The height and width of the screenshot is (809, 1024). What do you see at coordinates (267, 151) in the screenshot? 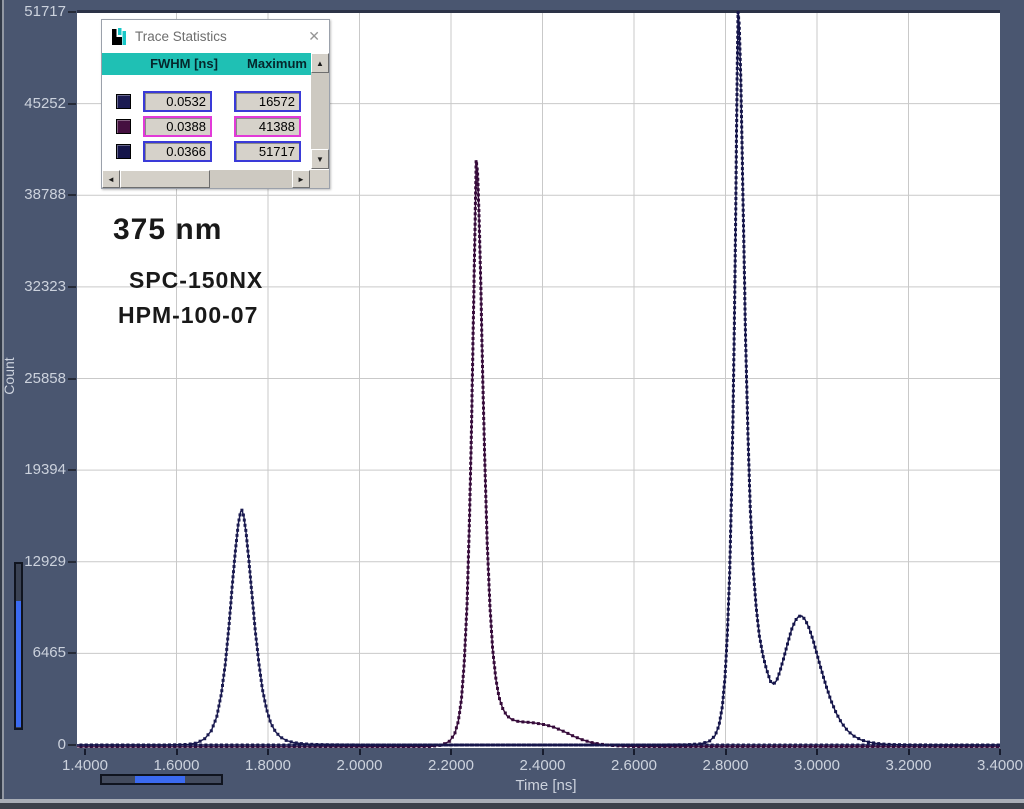
I see `maximum-value-field: 51717` at bounding box center [267, 151].